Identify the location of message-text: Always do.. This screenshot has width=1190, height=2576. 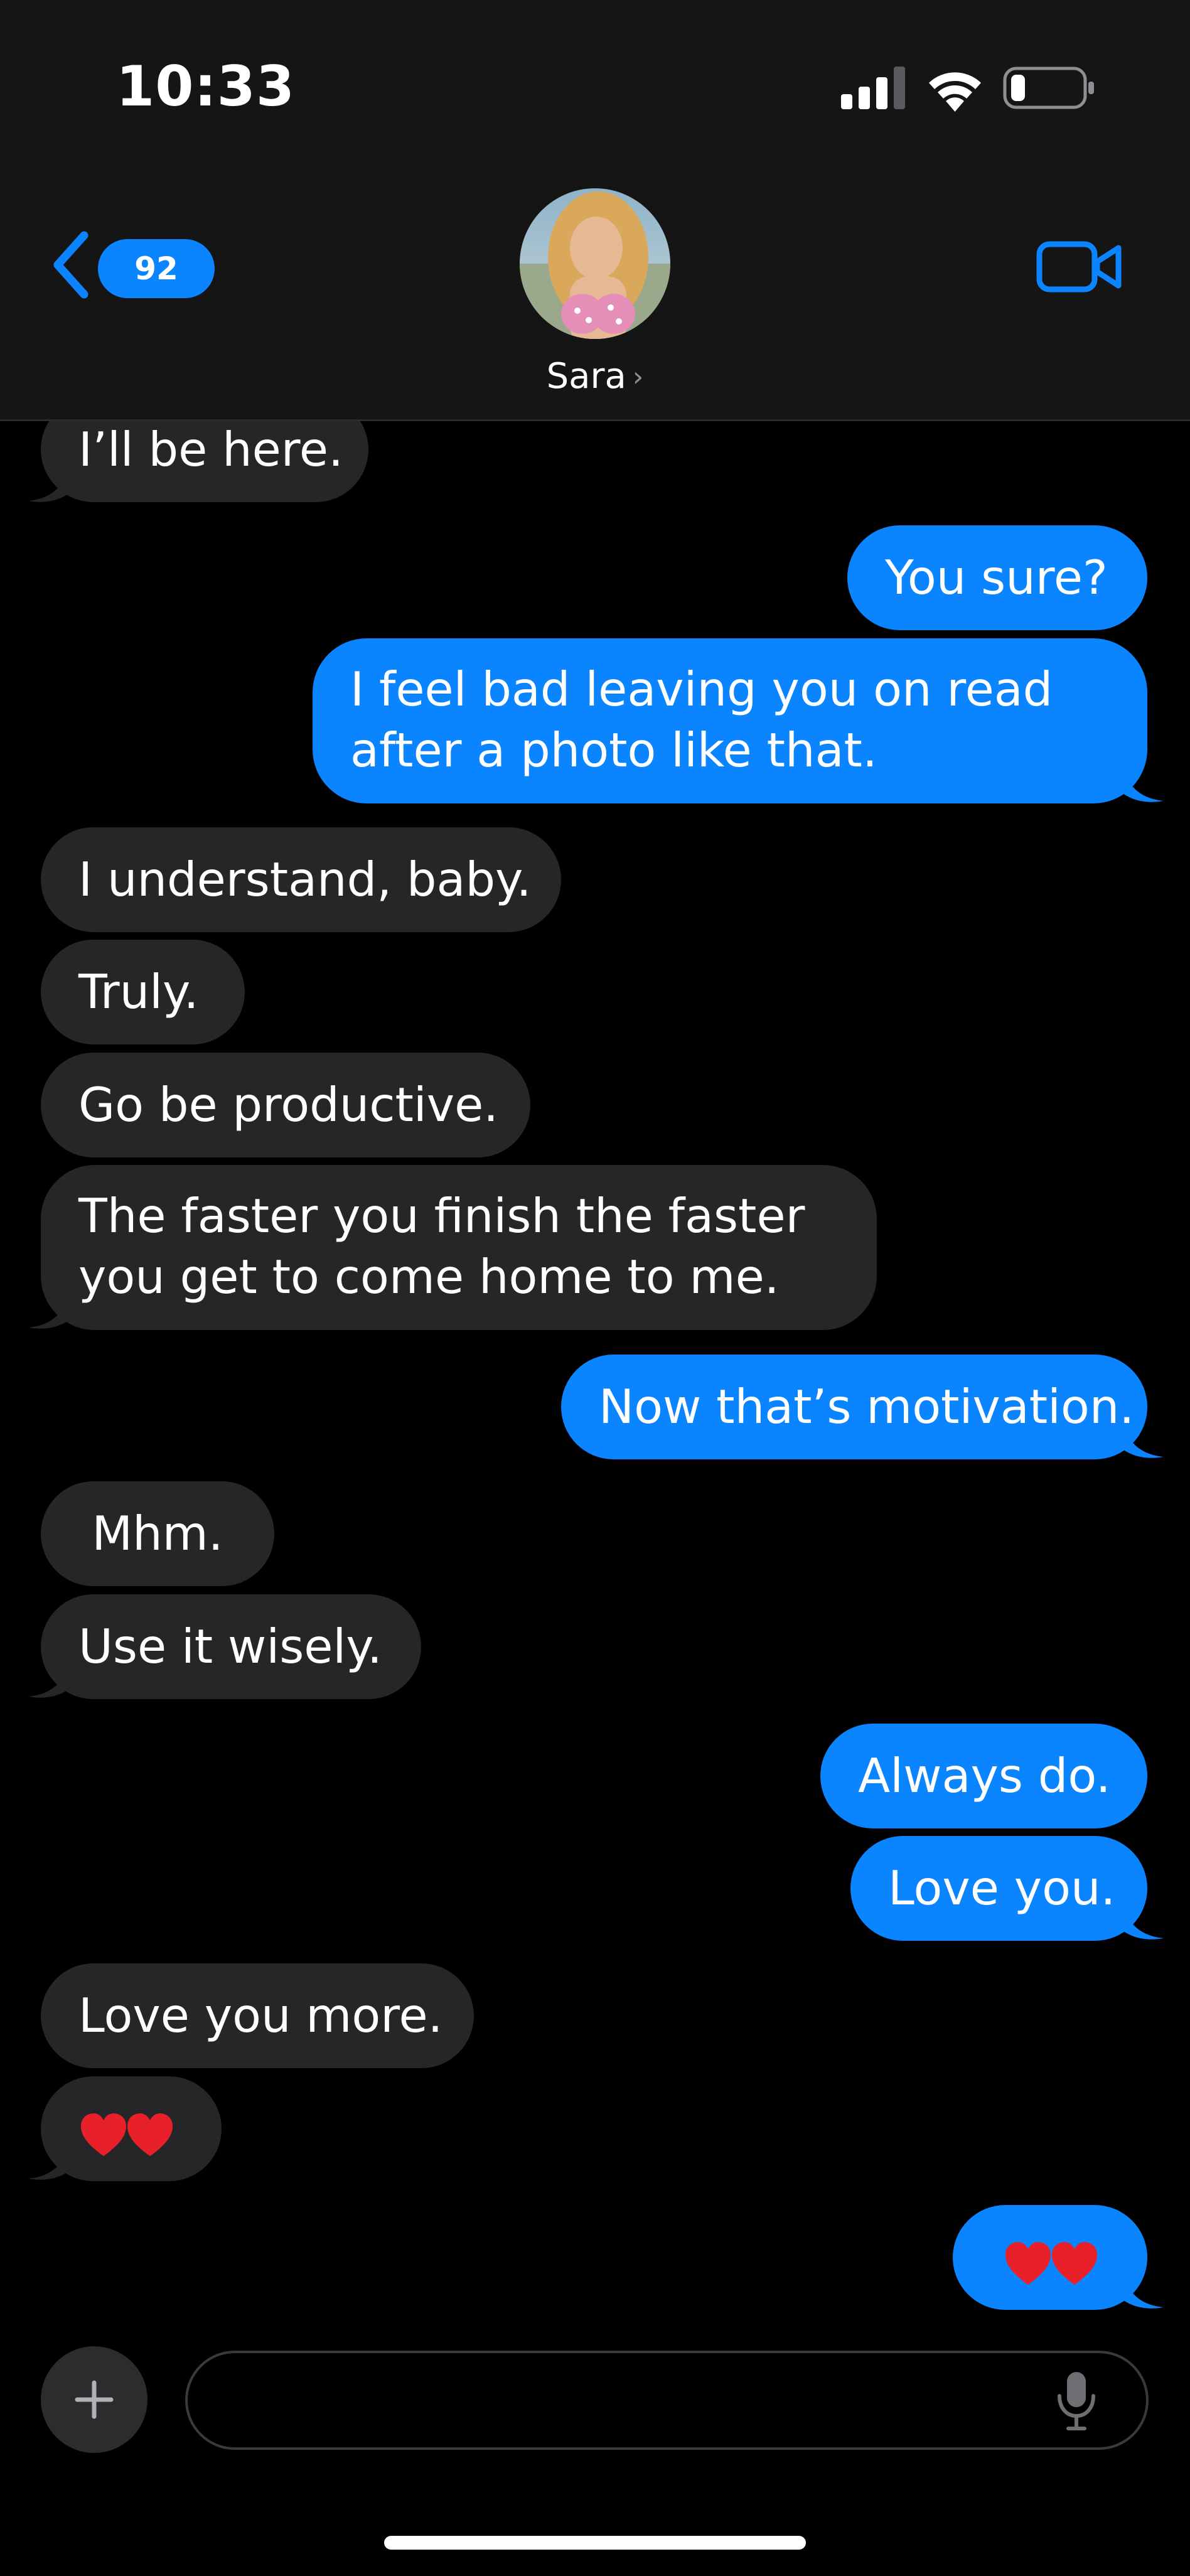
(985, 1775).